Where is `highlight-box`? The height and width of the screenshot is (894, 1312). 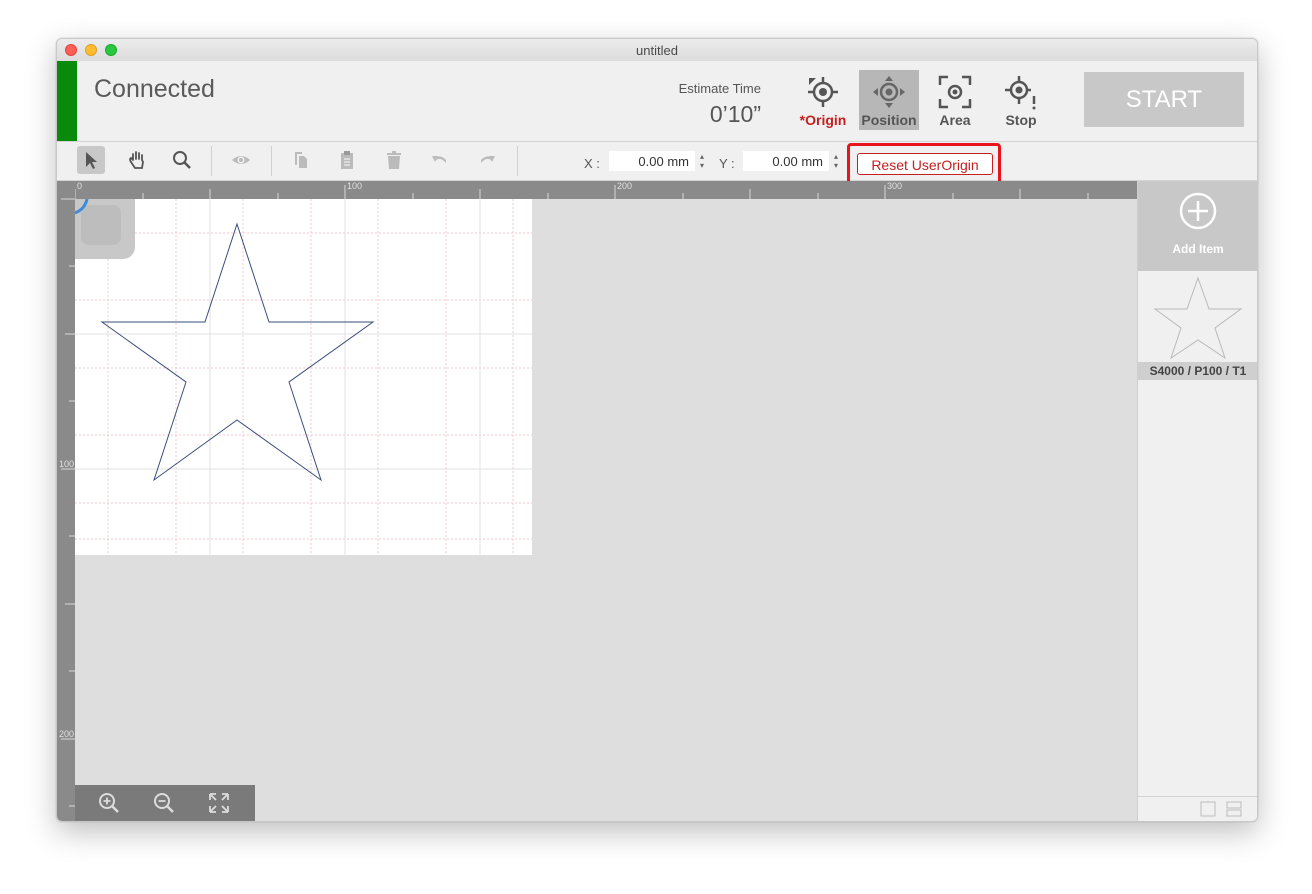
highlight-box is located at coordinates (924, 164).